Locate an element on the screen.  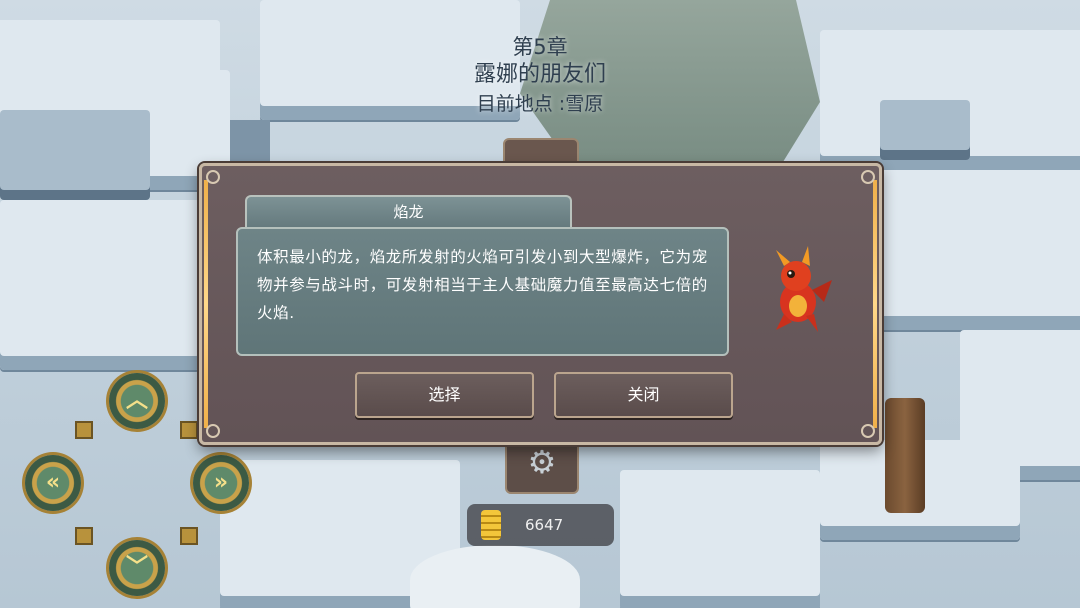
chapter-header: 第5章 露娜的朋友们 目前地点 :雪原 is located at coordinates (540, 76).